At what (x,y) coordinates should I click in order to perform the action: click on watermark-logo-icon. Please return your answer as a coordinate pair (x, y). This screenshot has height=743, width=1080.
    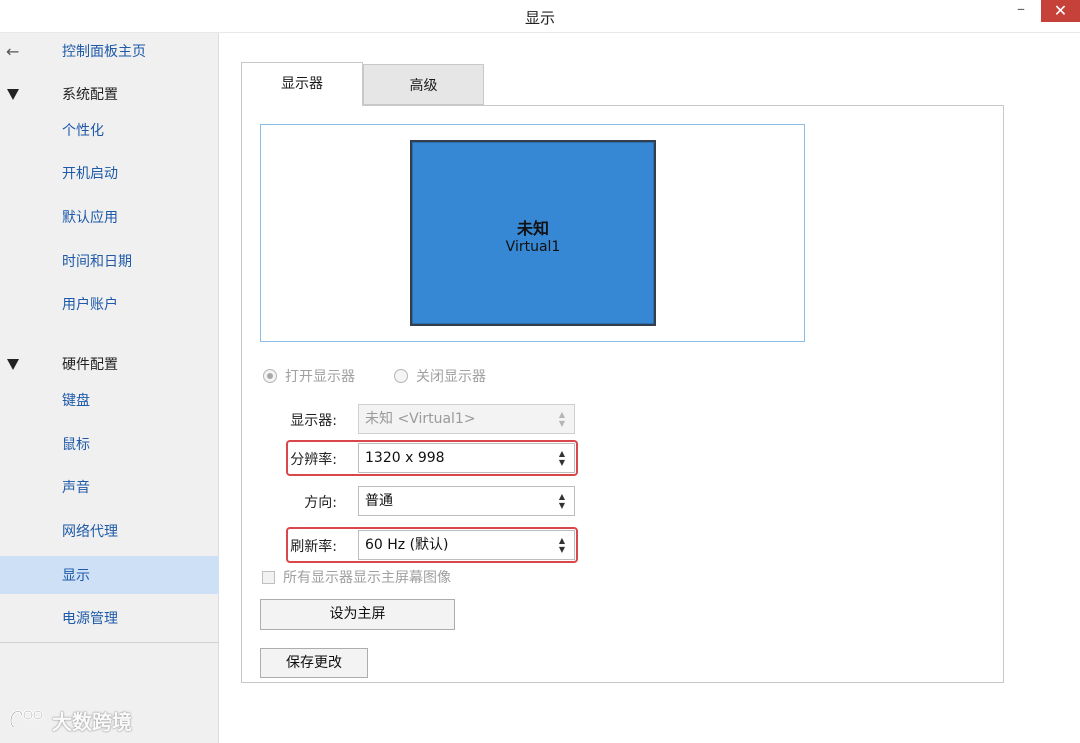
    Looking at the image, I should click on (26, 719).